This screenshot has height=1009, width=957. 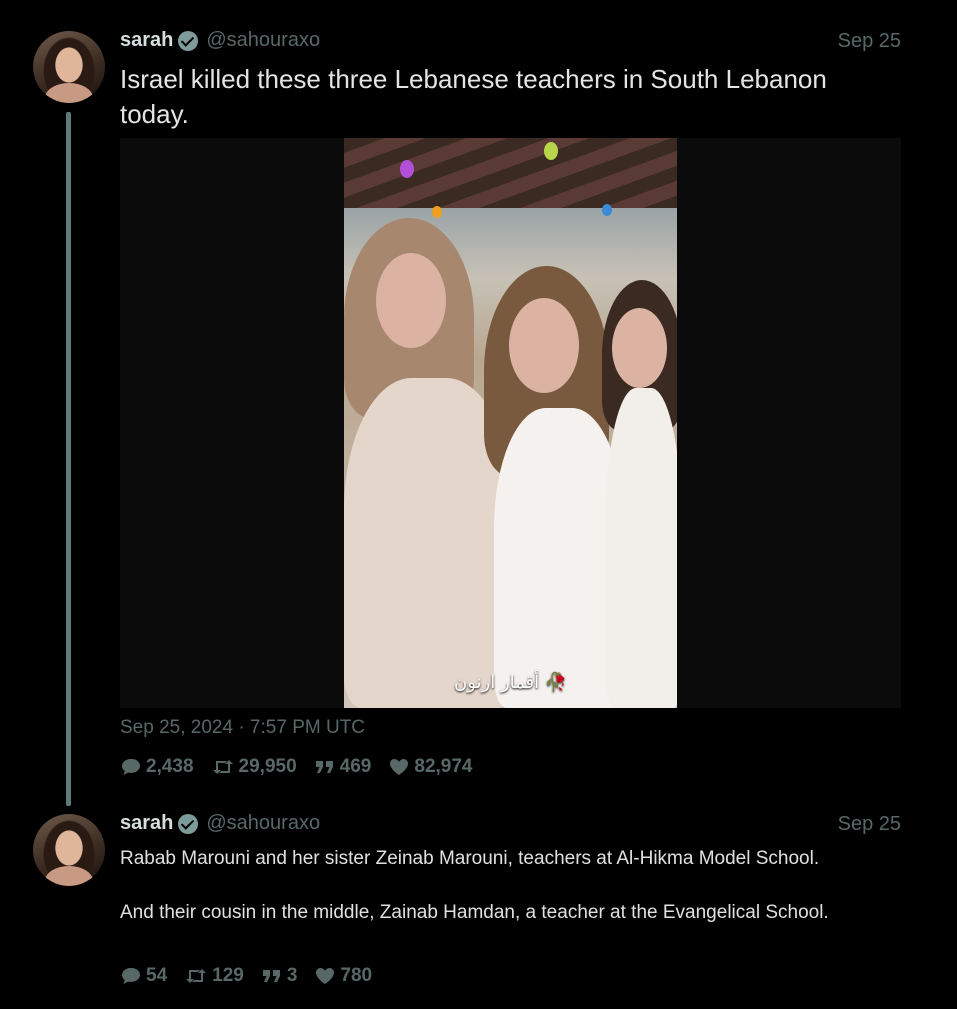 What do you see at coordinates (267, 766) in the screenshot?
I see `retweet-count-value: 29,950` at bounding box center [267, 766].